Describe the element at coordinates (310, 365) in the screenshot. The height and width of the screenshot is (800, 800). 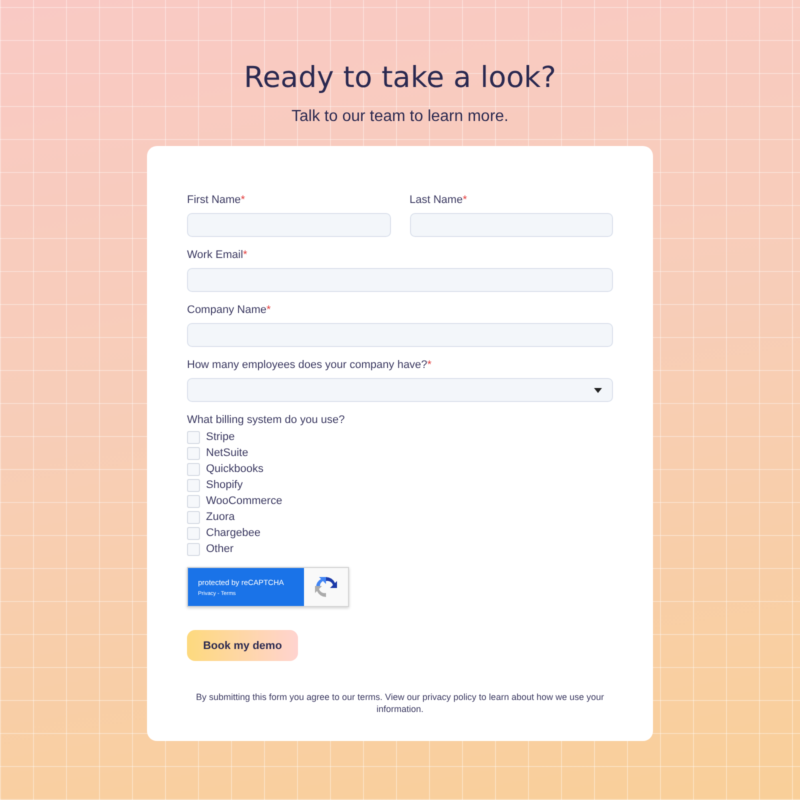
I see `field-label: How many employees does your company have?*` at that location.